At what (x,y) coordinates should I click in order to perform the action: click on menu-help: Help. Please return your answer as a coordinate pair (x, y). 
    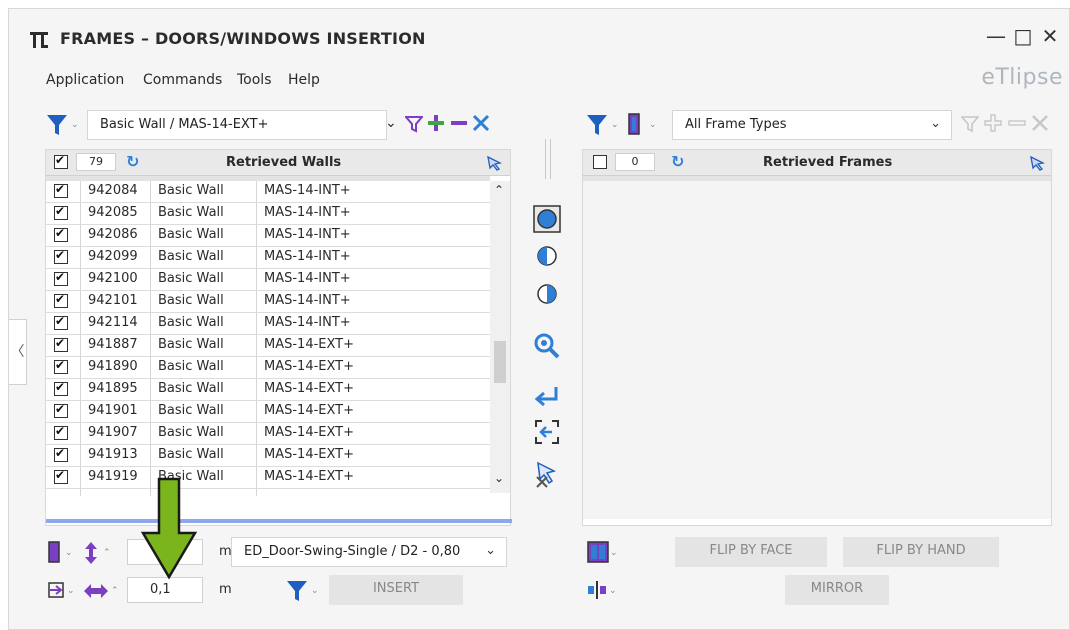
    Looking at the image, I should click on (304, 80).